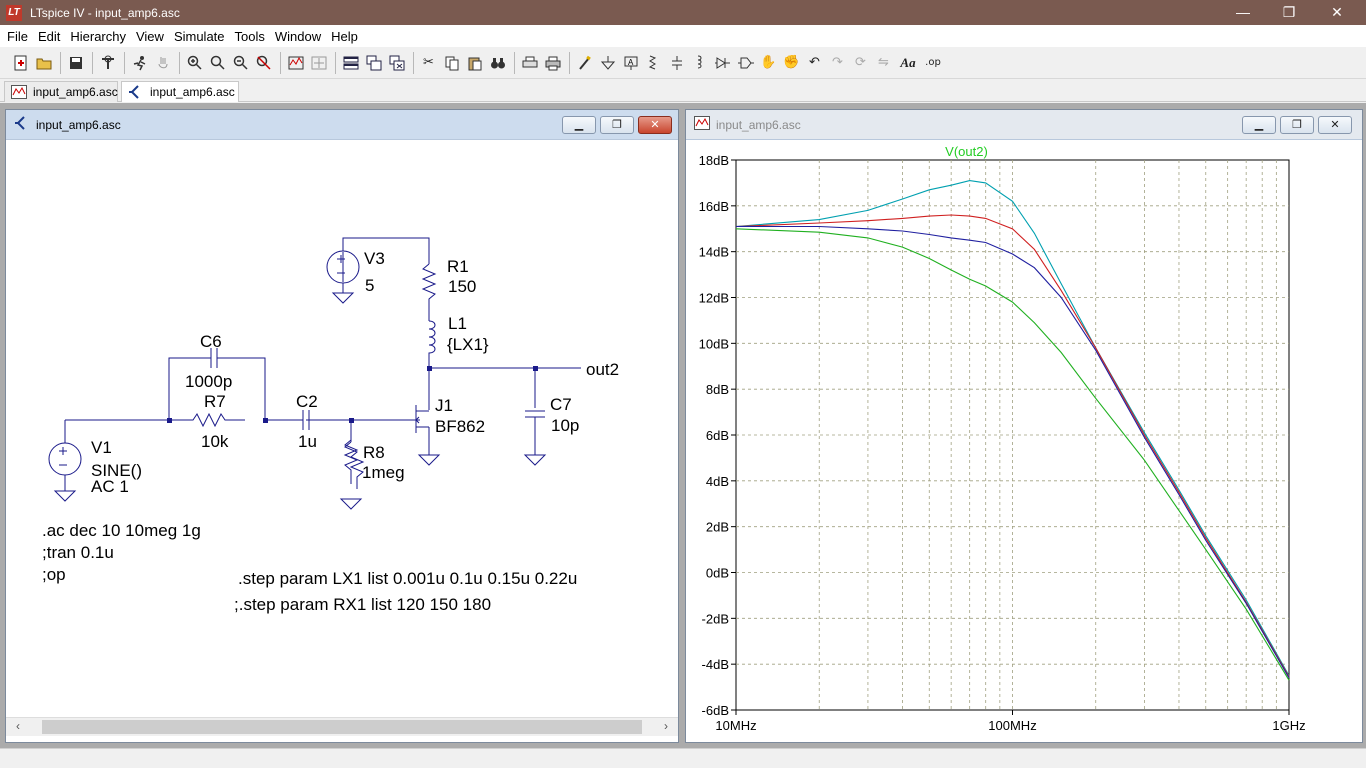 The height and width of the screenshot is (768, 1366). What do you see at coordinates (207, 420) in the screenshot?
I see `r7-resistor-symbol` at bounding box center [207, 420].